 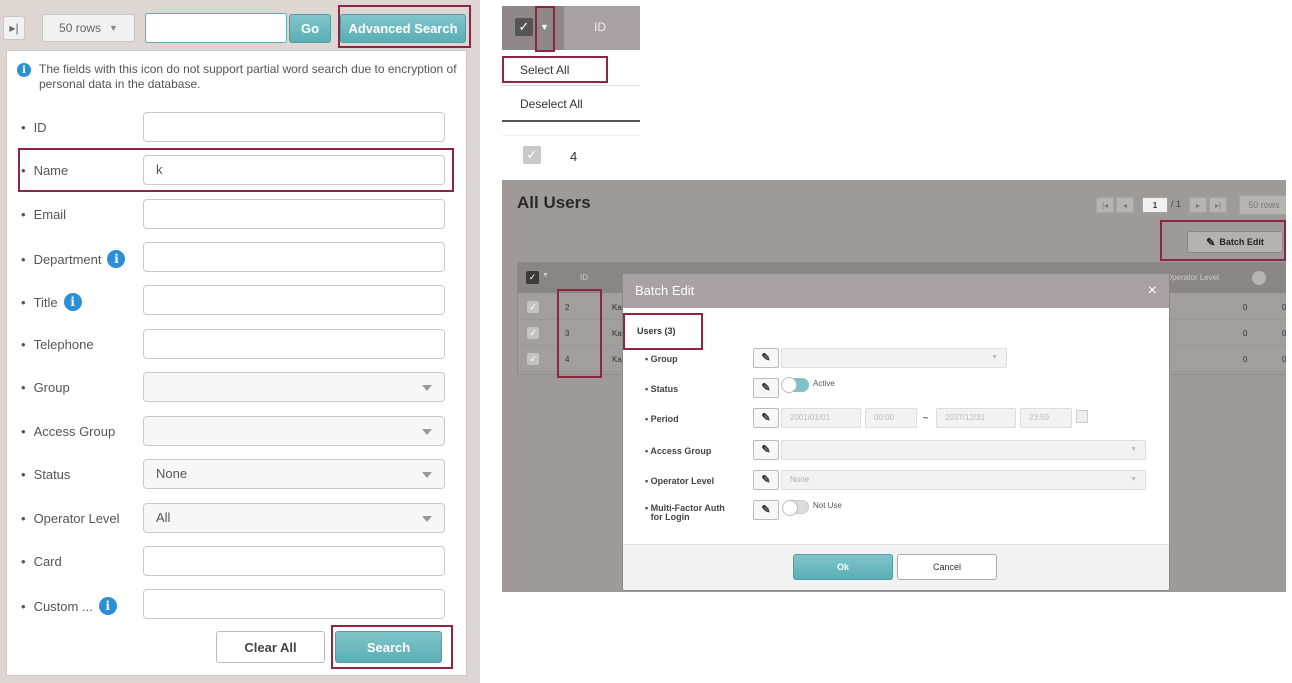 What do you see at coordinates (294, 300) in the screenshot?
I see `title-input` at bounding box center [294, 300].